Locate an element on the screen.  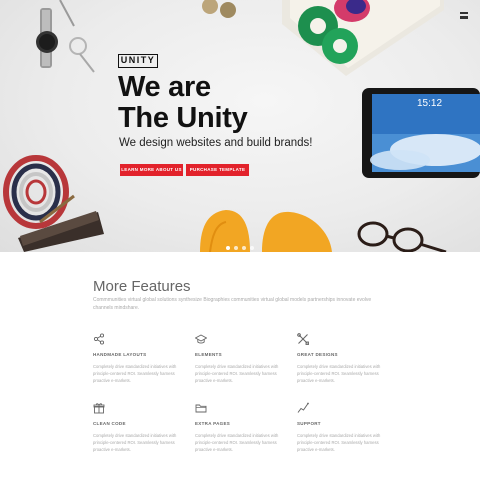
wristwatch is located at coordinates (47, 38).